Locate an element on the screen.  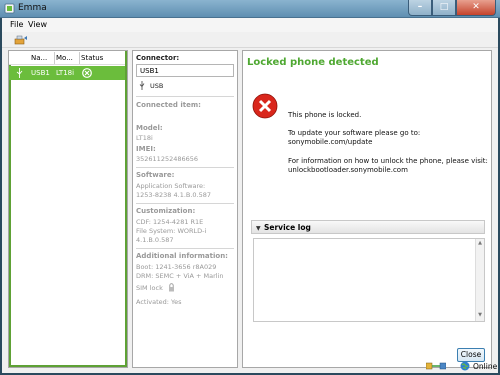
close-icon: ✕ is located at coordinates (476, 7).